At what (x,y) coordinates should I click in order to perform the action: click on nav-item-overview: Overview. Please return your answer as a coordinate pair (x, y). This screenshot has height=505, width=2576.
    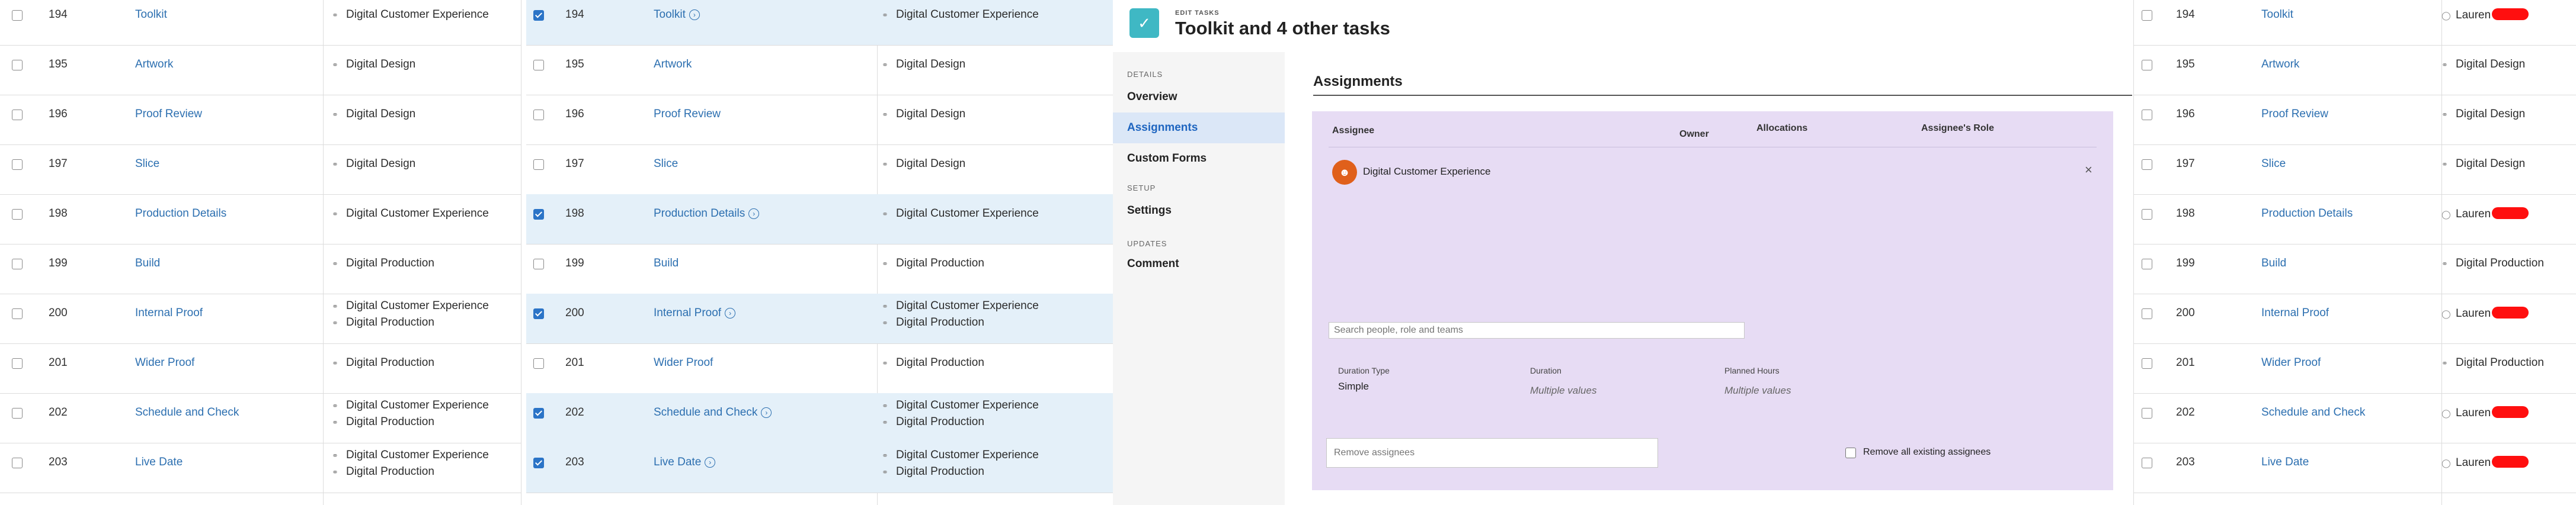
    Looking at the image, I should click on (1199, 97).